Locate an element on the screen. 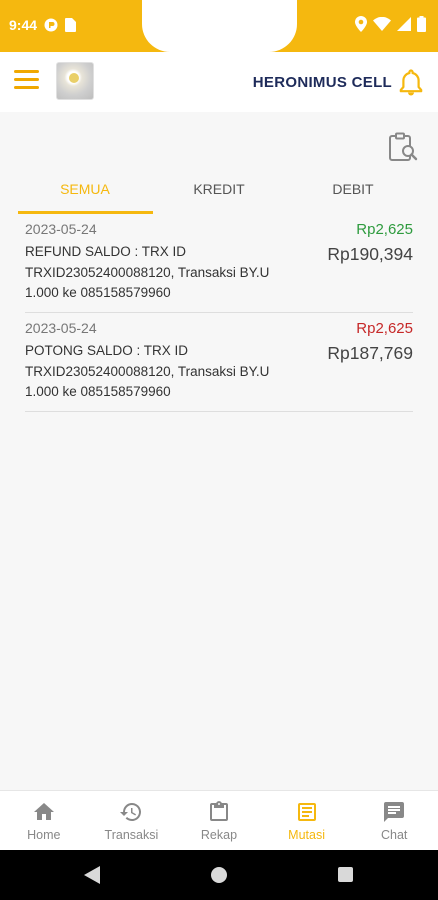 This screenshot has width=438, height=900. history-icon is located at coordinates (131, 812).